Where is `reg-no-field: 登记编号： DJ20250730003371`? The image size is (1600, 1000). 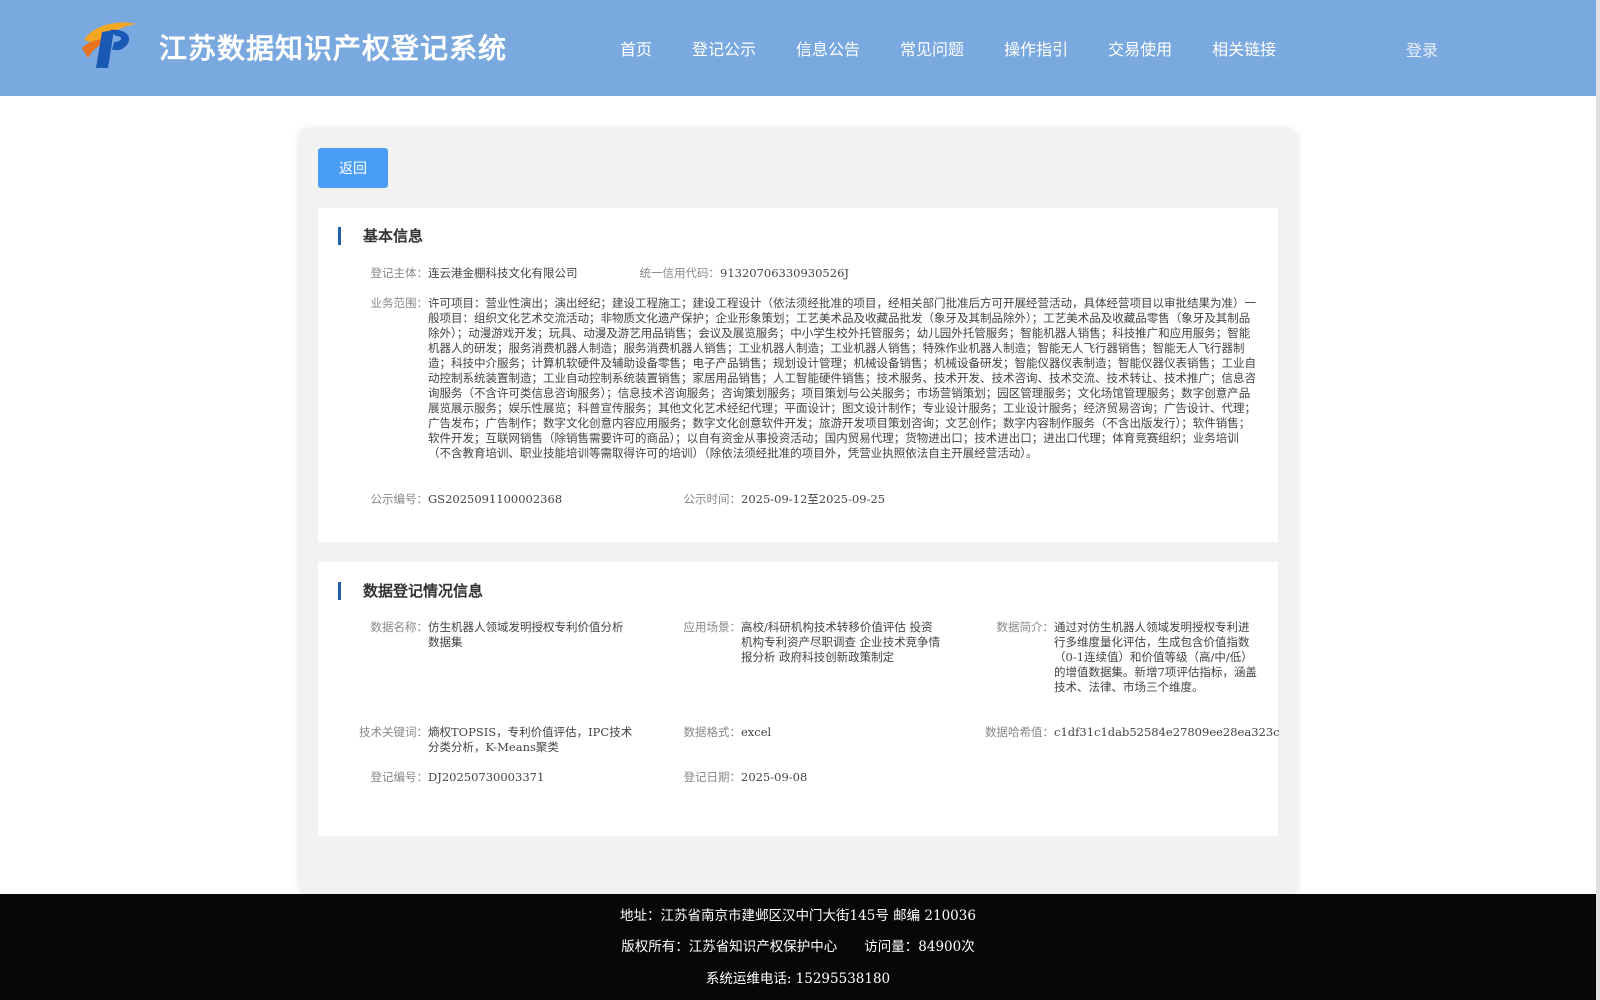
reg-no-field: 登记编号： DJ20250730003371 is located at coordinates (441, 777).